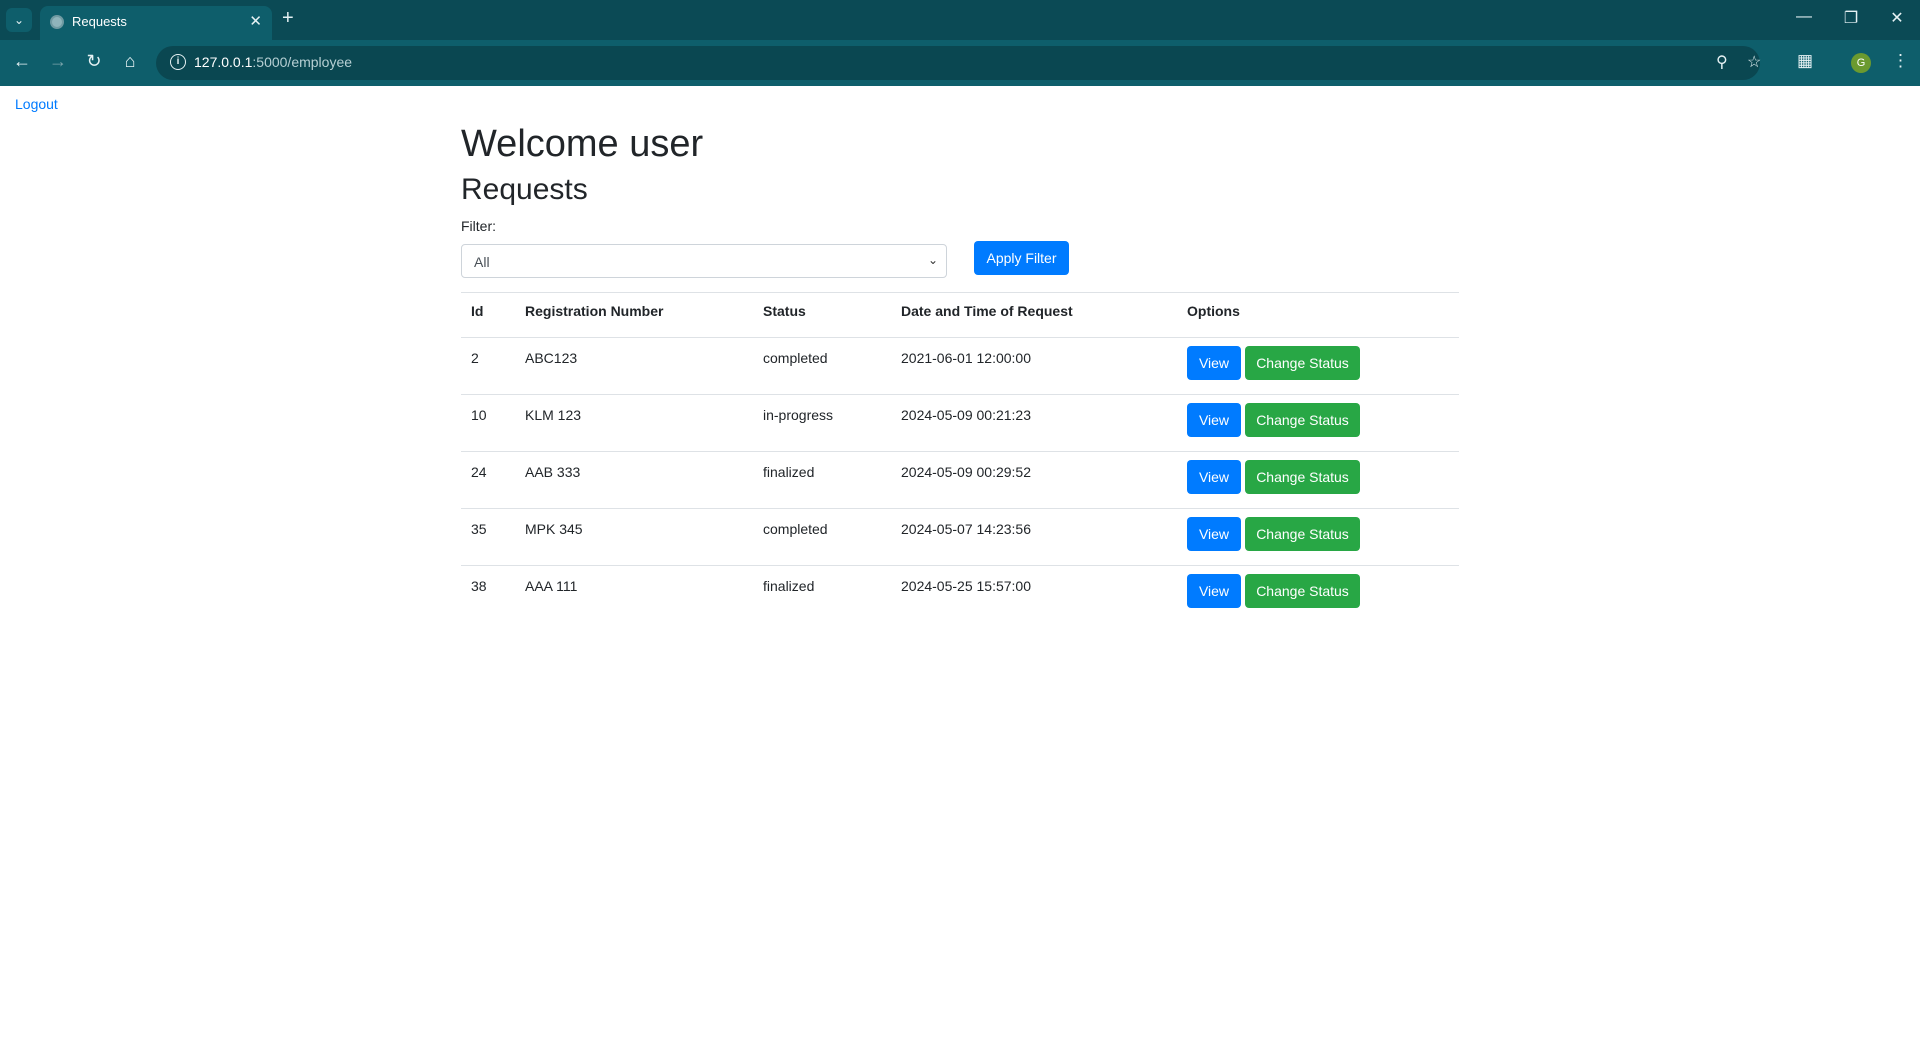 Image resolution: width=1920 pixels, height=1040 pixels. Describe the element at coordinates (822, 423) in the screenshot. I see `cell-status: in-progress` at that location.